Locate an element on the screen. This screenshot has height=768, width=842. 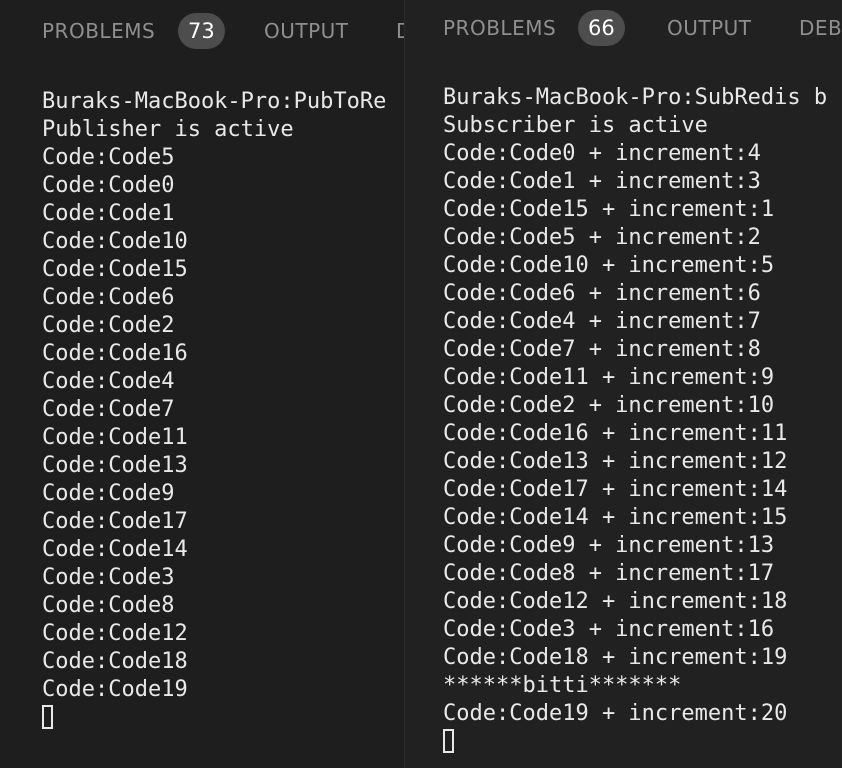
terminal-line: Code:Code11 + increment:9 is located at coordinates (609, 377).